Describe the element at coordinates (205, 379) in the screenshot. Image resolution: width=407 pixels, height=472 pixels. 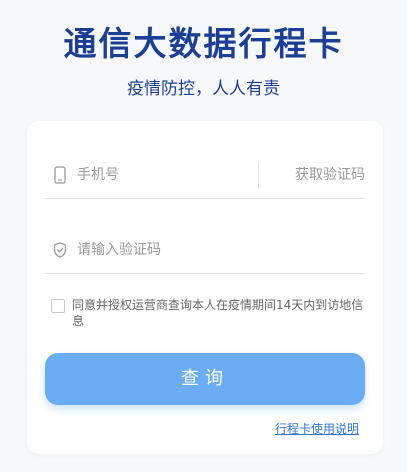
I see `query-button: 查询` at that location.